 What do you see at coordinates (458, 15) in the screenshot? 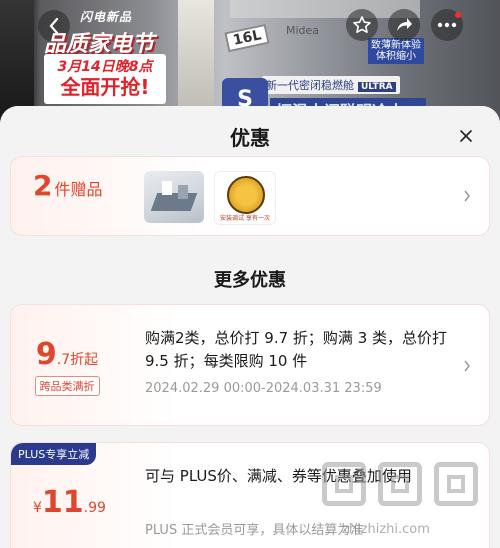
I see `notification-dot` at bounding box center [458, 15].